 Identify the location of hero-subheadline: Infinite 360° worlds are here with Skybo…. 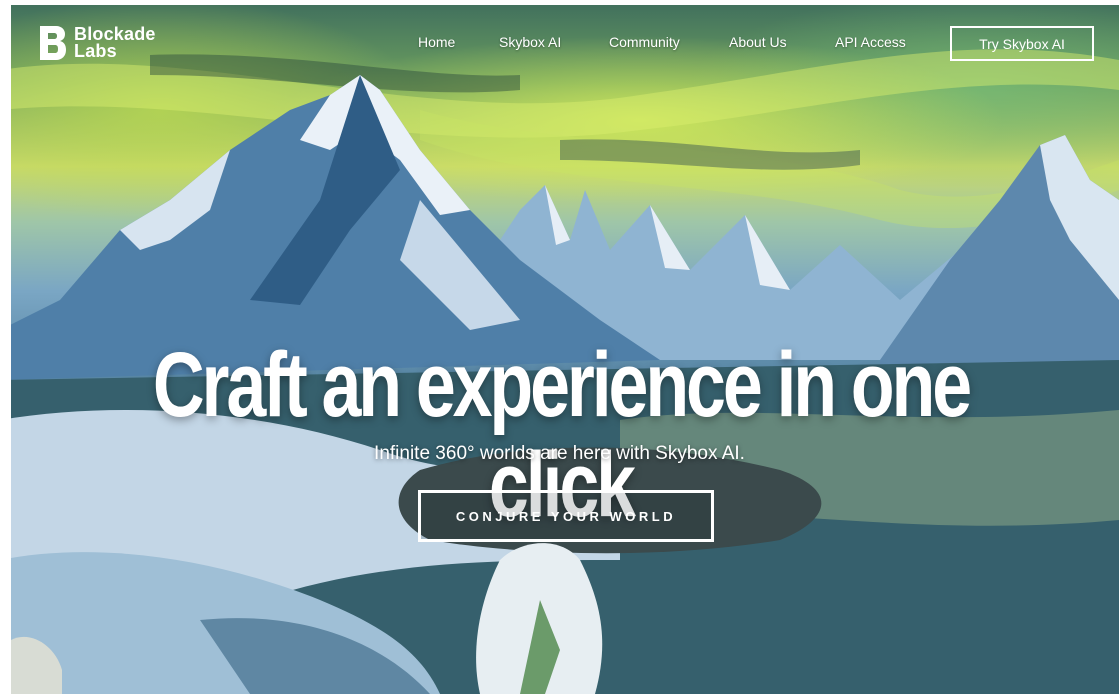
(559, 453).